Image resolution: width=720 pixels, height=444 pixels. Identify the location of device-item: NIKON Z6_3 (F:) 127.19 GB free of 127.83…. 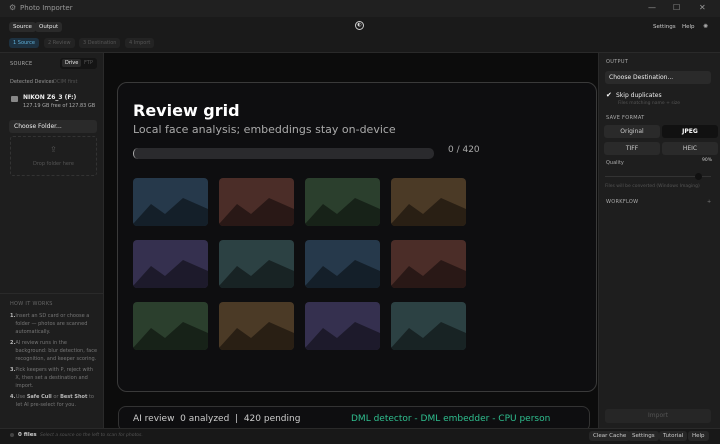
(56, 104).